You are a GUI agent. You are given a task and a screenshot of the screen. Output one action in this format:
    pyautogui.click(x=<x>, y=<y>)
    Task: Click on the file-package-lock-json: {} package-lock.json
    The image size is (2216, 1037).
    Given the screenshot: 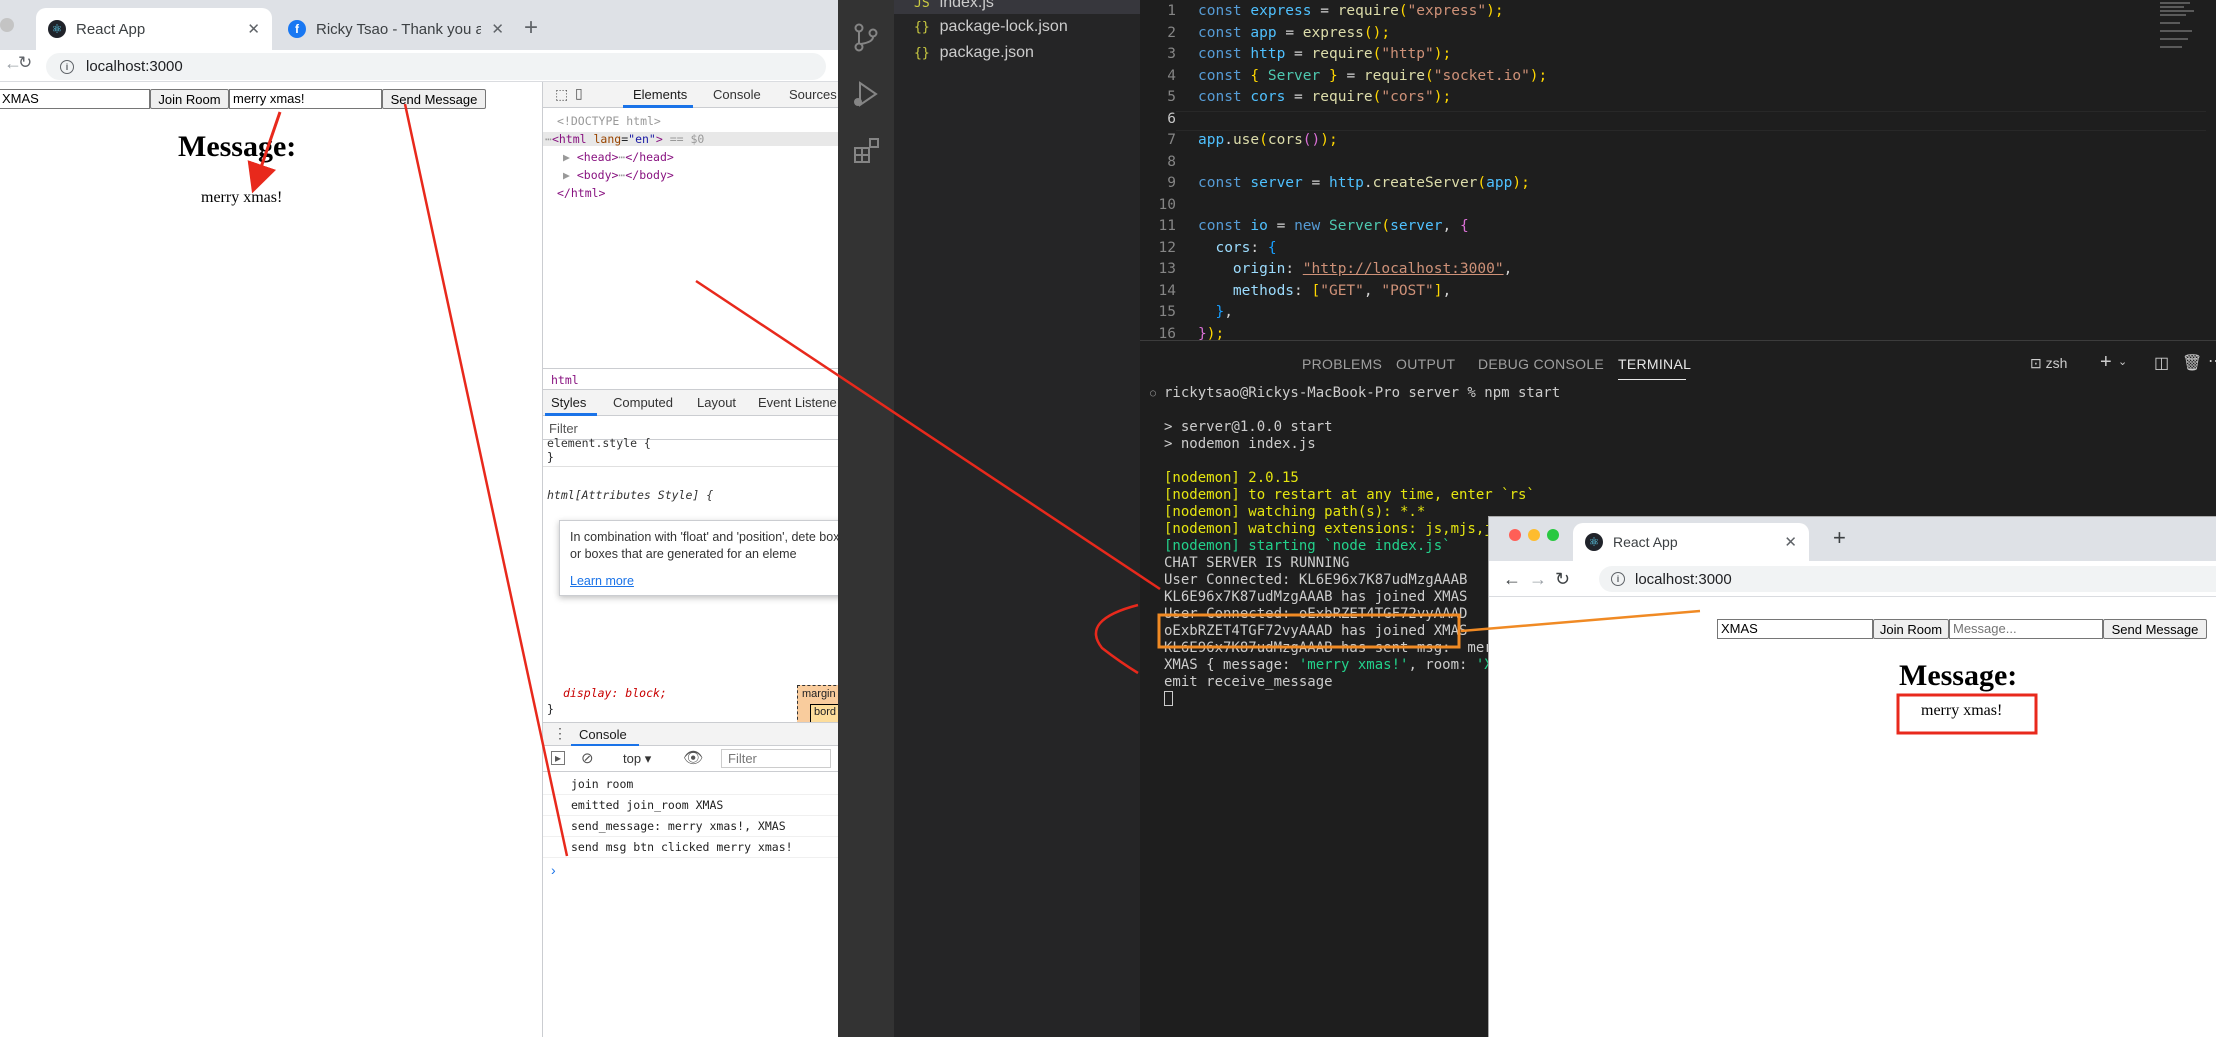 What is the action you would take?
    pyautogui.click(x=991, y=27)
    